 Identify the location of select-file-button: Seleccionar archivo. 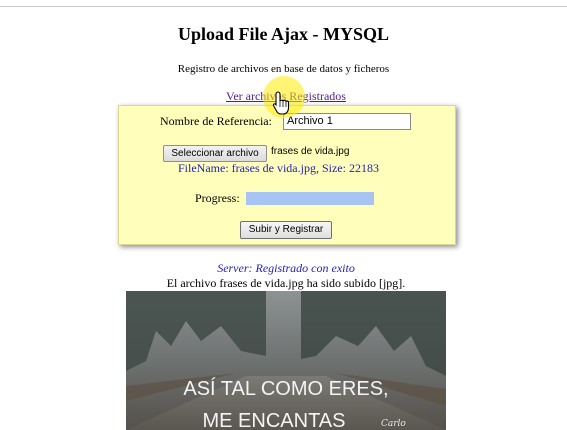
(215, 153).